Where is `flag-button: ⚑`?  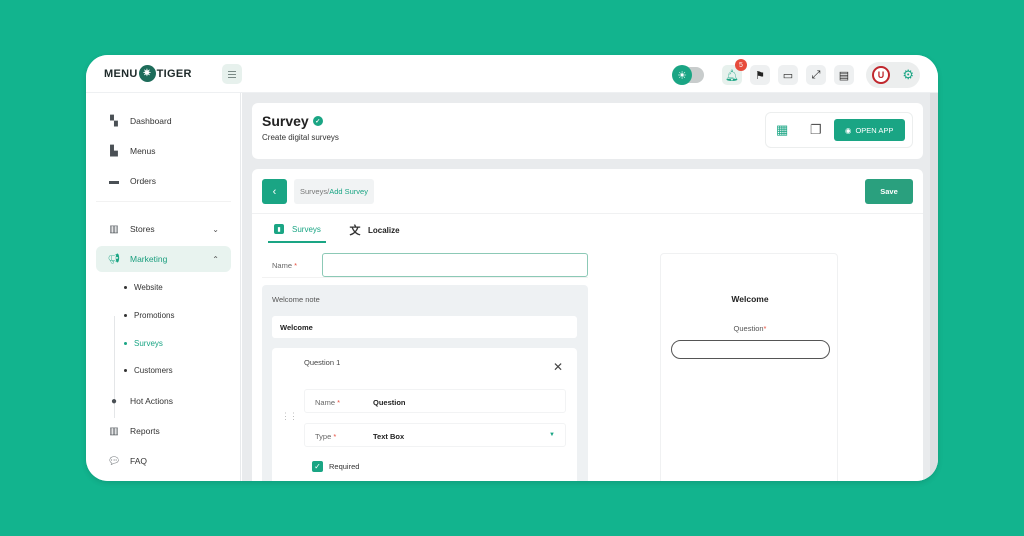 flag-button: ⚑ is located at coordinates (760, 75).